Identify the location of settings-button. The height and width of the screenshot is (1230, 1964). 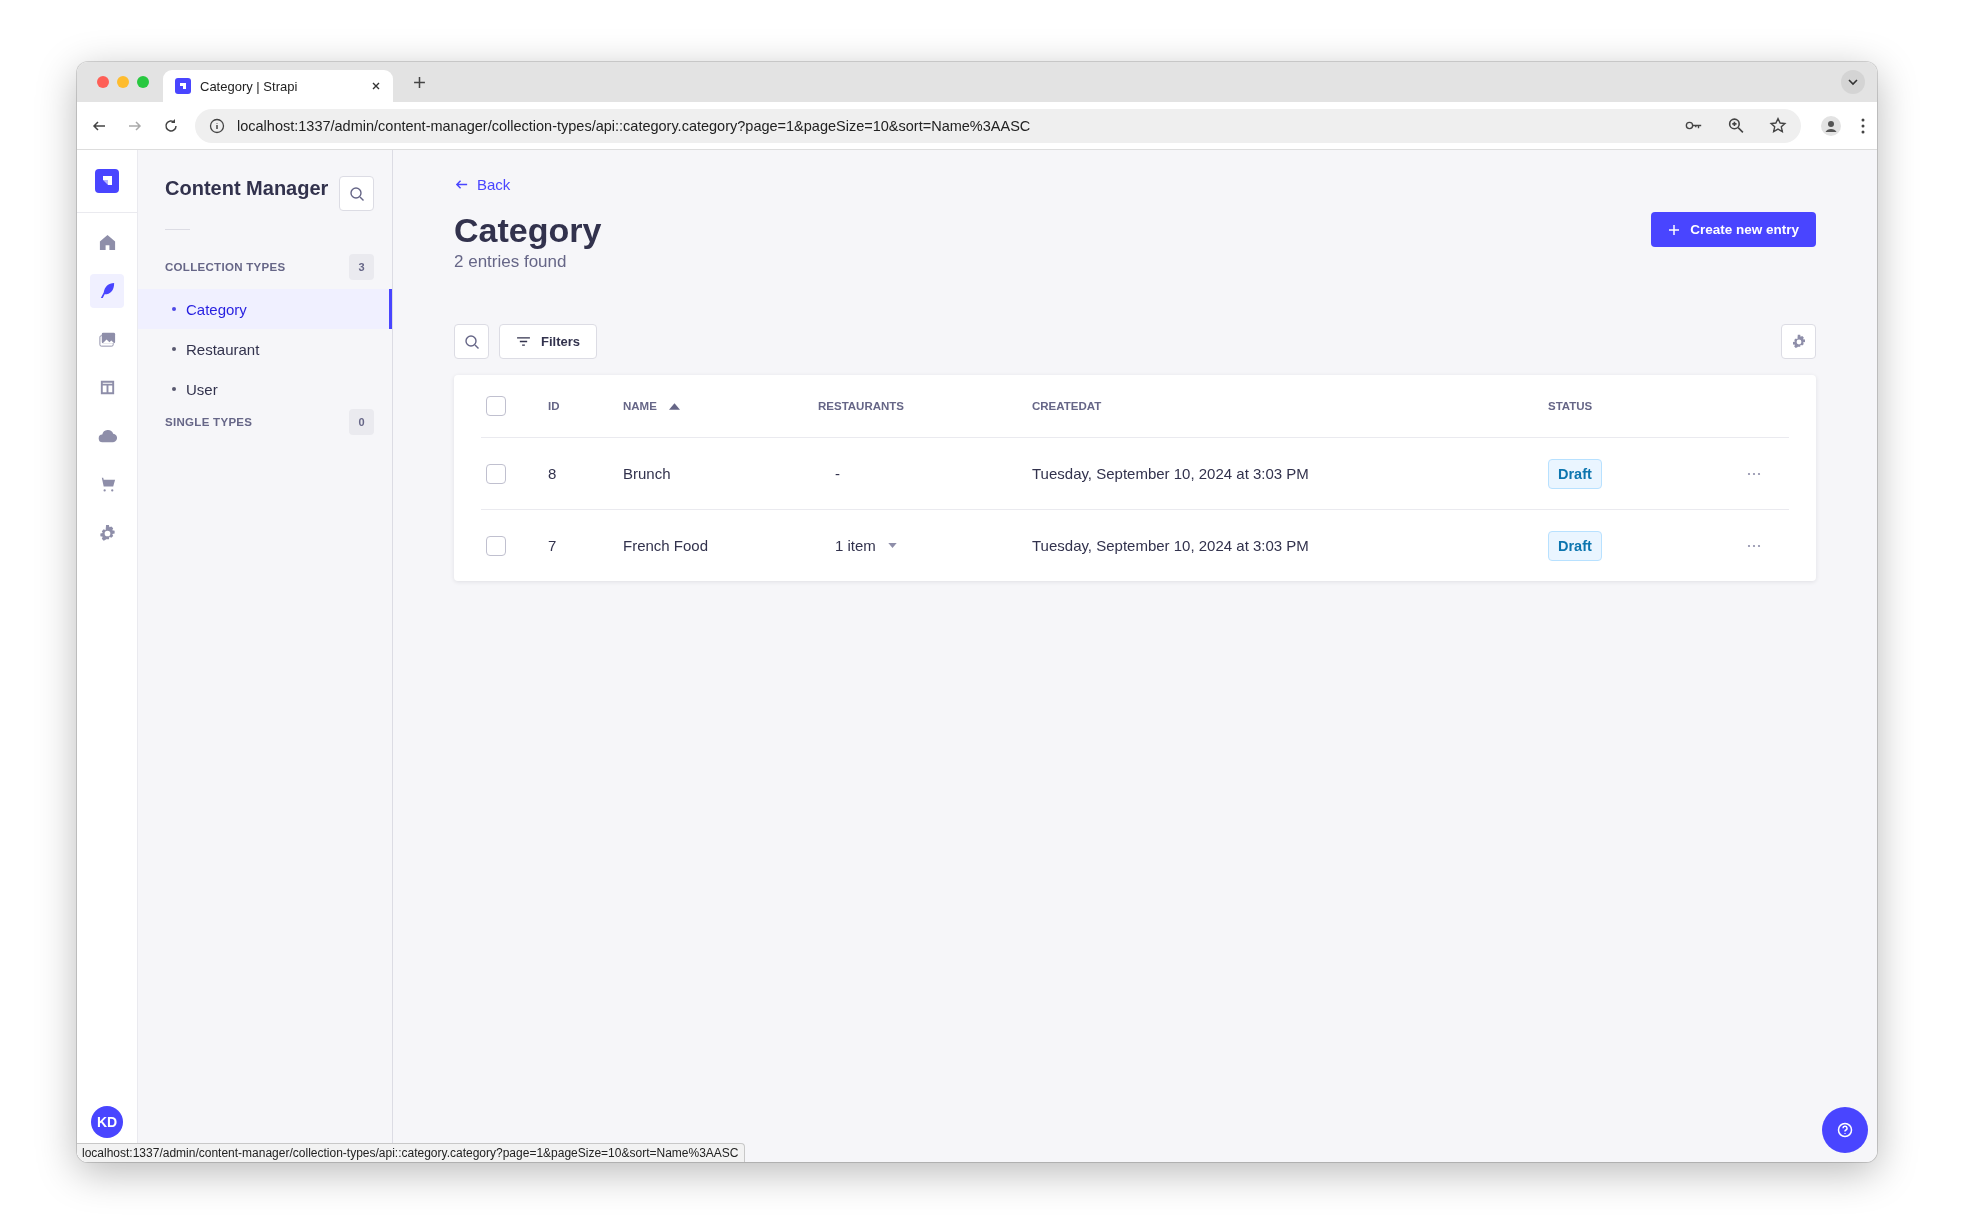
(1798, 341).